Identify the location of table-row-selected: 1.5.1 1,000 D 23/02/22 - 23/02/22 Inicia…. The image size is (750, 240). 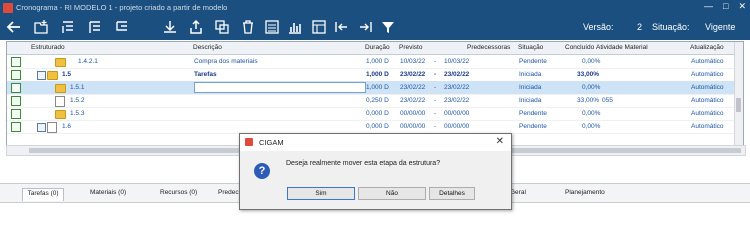
(370, 88).